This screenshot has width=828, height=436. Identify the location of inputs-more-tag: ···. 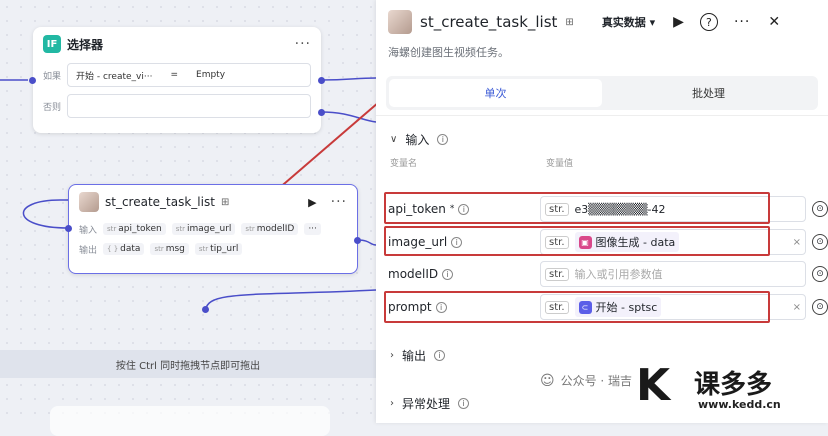
(312, 229).